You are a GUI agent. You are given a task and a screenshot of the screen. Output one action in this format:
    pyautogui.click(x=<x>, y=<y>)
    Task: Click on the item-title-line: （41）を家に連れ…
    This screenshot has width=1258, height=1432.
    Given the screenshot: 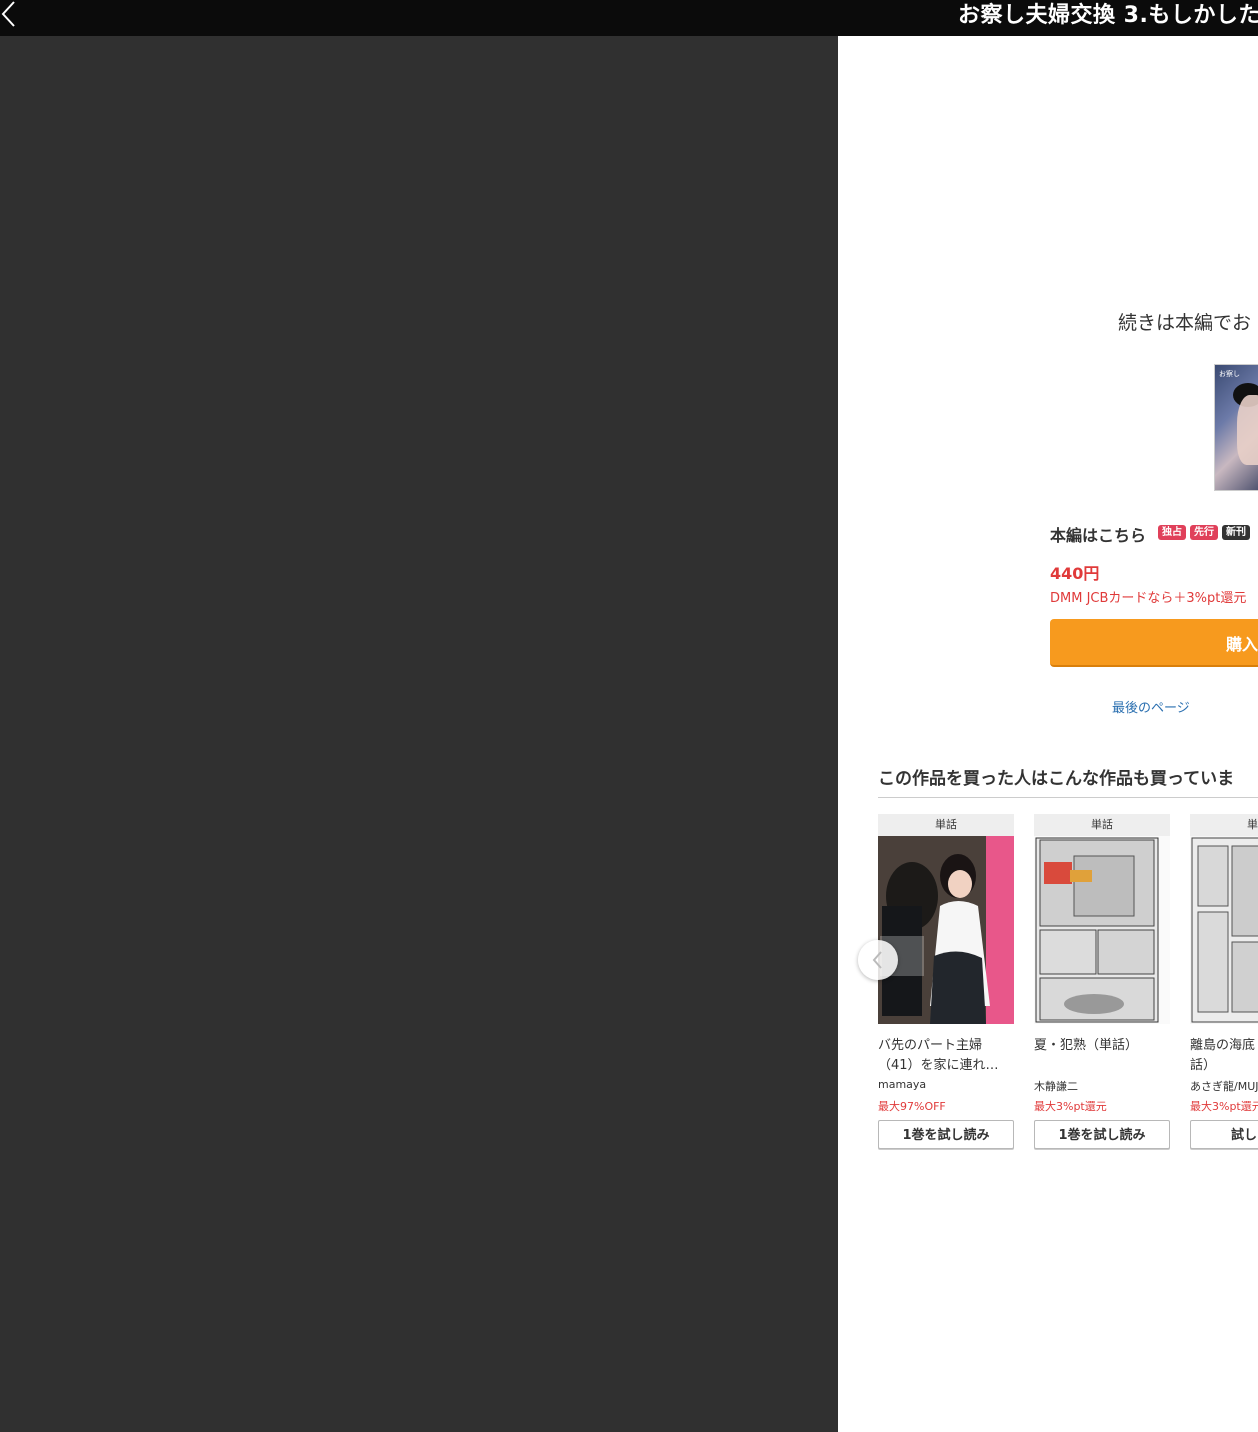 What is the action you would take?
    pyautogui.click(x=938, y=1065)
    